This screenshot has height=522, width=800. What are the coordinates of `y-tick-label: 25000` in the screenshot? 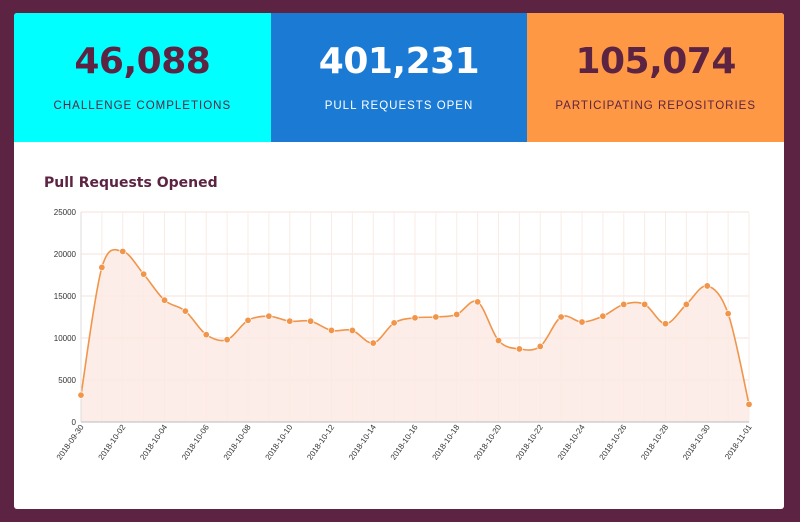 It's located at (65, 212).